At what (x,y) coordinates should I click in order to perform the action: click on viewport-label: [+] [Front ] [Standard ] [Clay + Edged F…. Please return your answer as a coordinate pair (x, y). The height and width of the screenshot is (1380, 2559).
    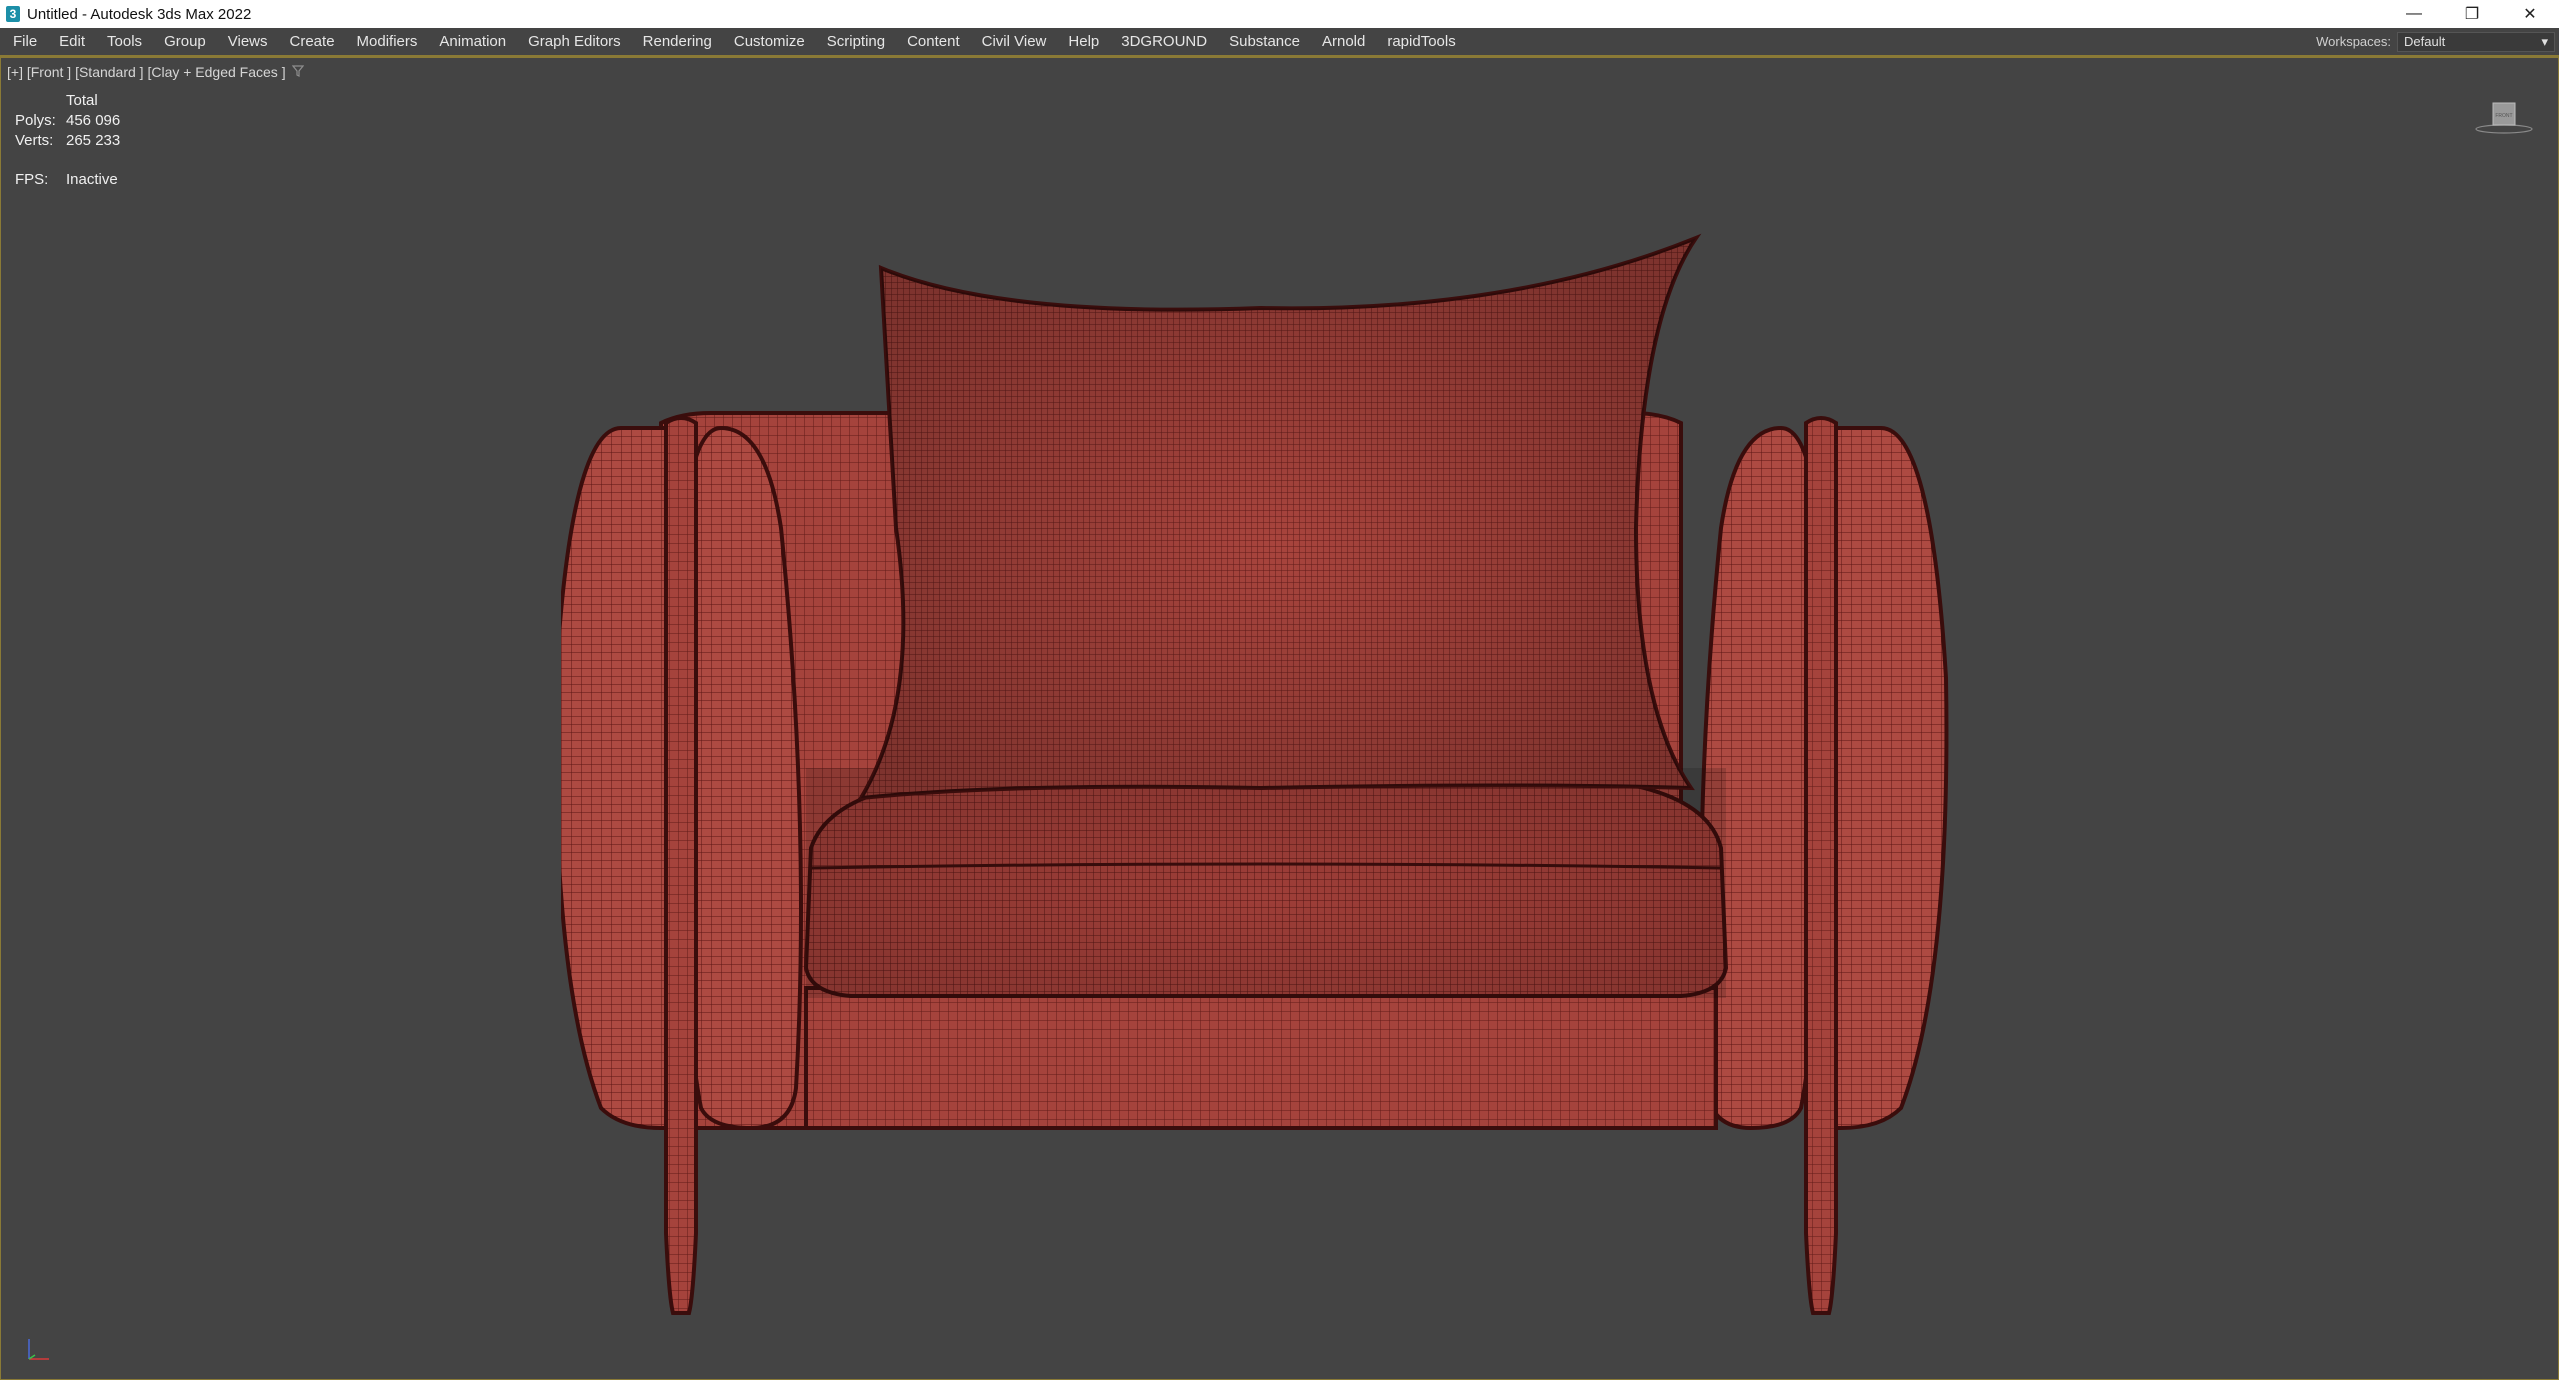
    Looking at the image, I should click on (155, 72).